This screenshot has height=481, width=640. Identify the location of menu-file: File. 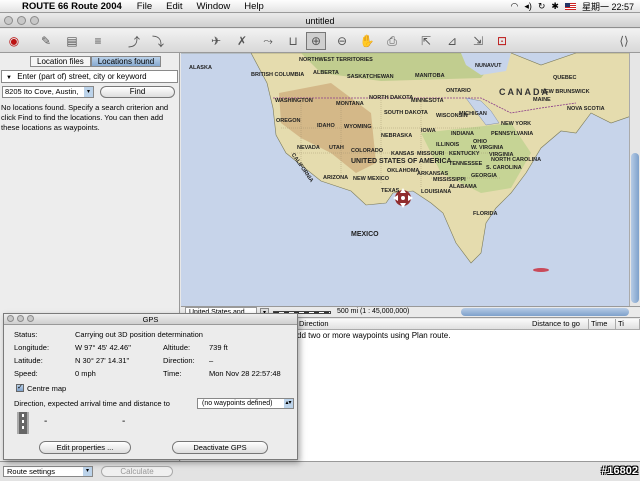
(144, 6).